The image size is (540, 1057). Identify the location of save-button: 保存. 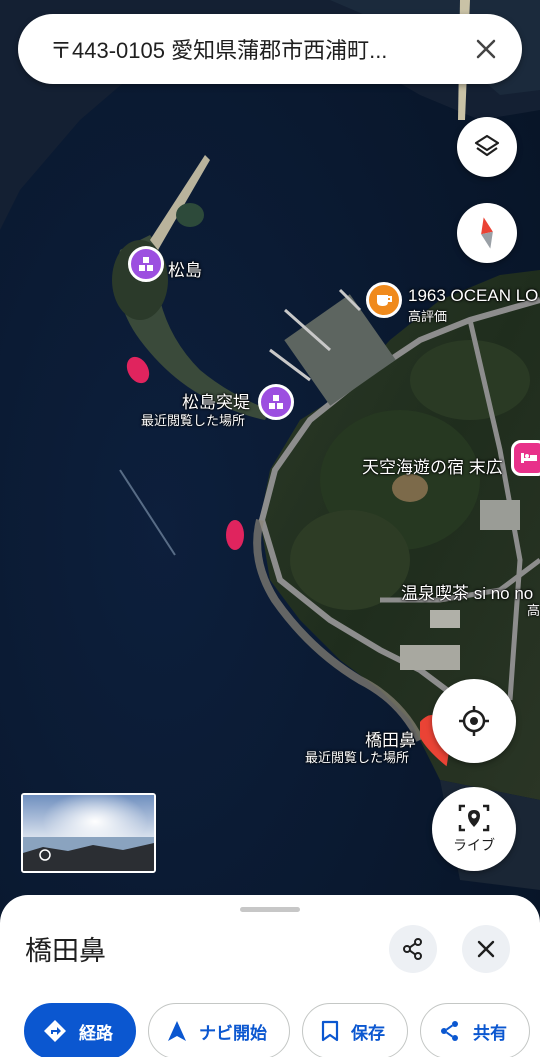
(355, 1030).